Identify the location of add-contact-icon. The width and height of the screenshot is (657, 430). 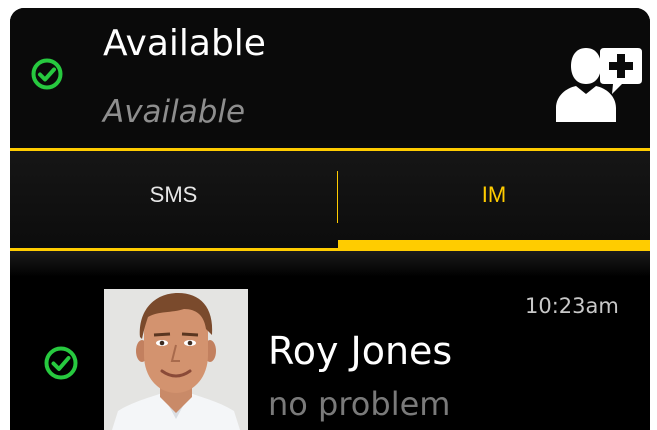
(597, 82).